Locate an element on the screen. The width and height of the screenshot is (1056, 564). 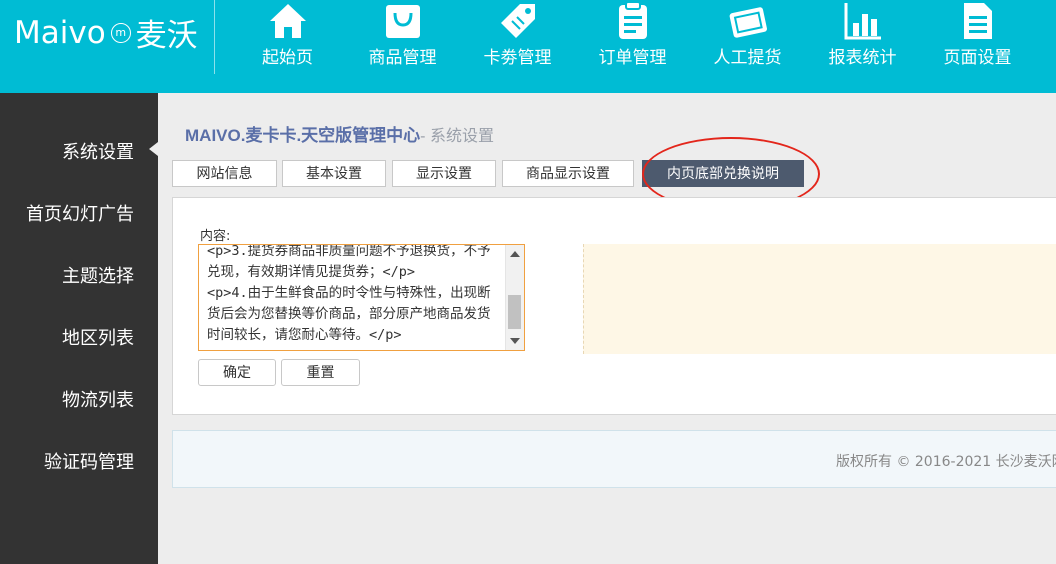
shopping-bag-icon is located at coordinates (402, 21).